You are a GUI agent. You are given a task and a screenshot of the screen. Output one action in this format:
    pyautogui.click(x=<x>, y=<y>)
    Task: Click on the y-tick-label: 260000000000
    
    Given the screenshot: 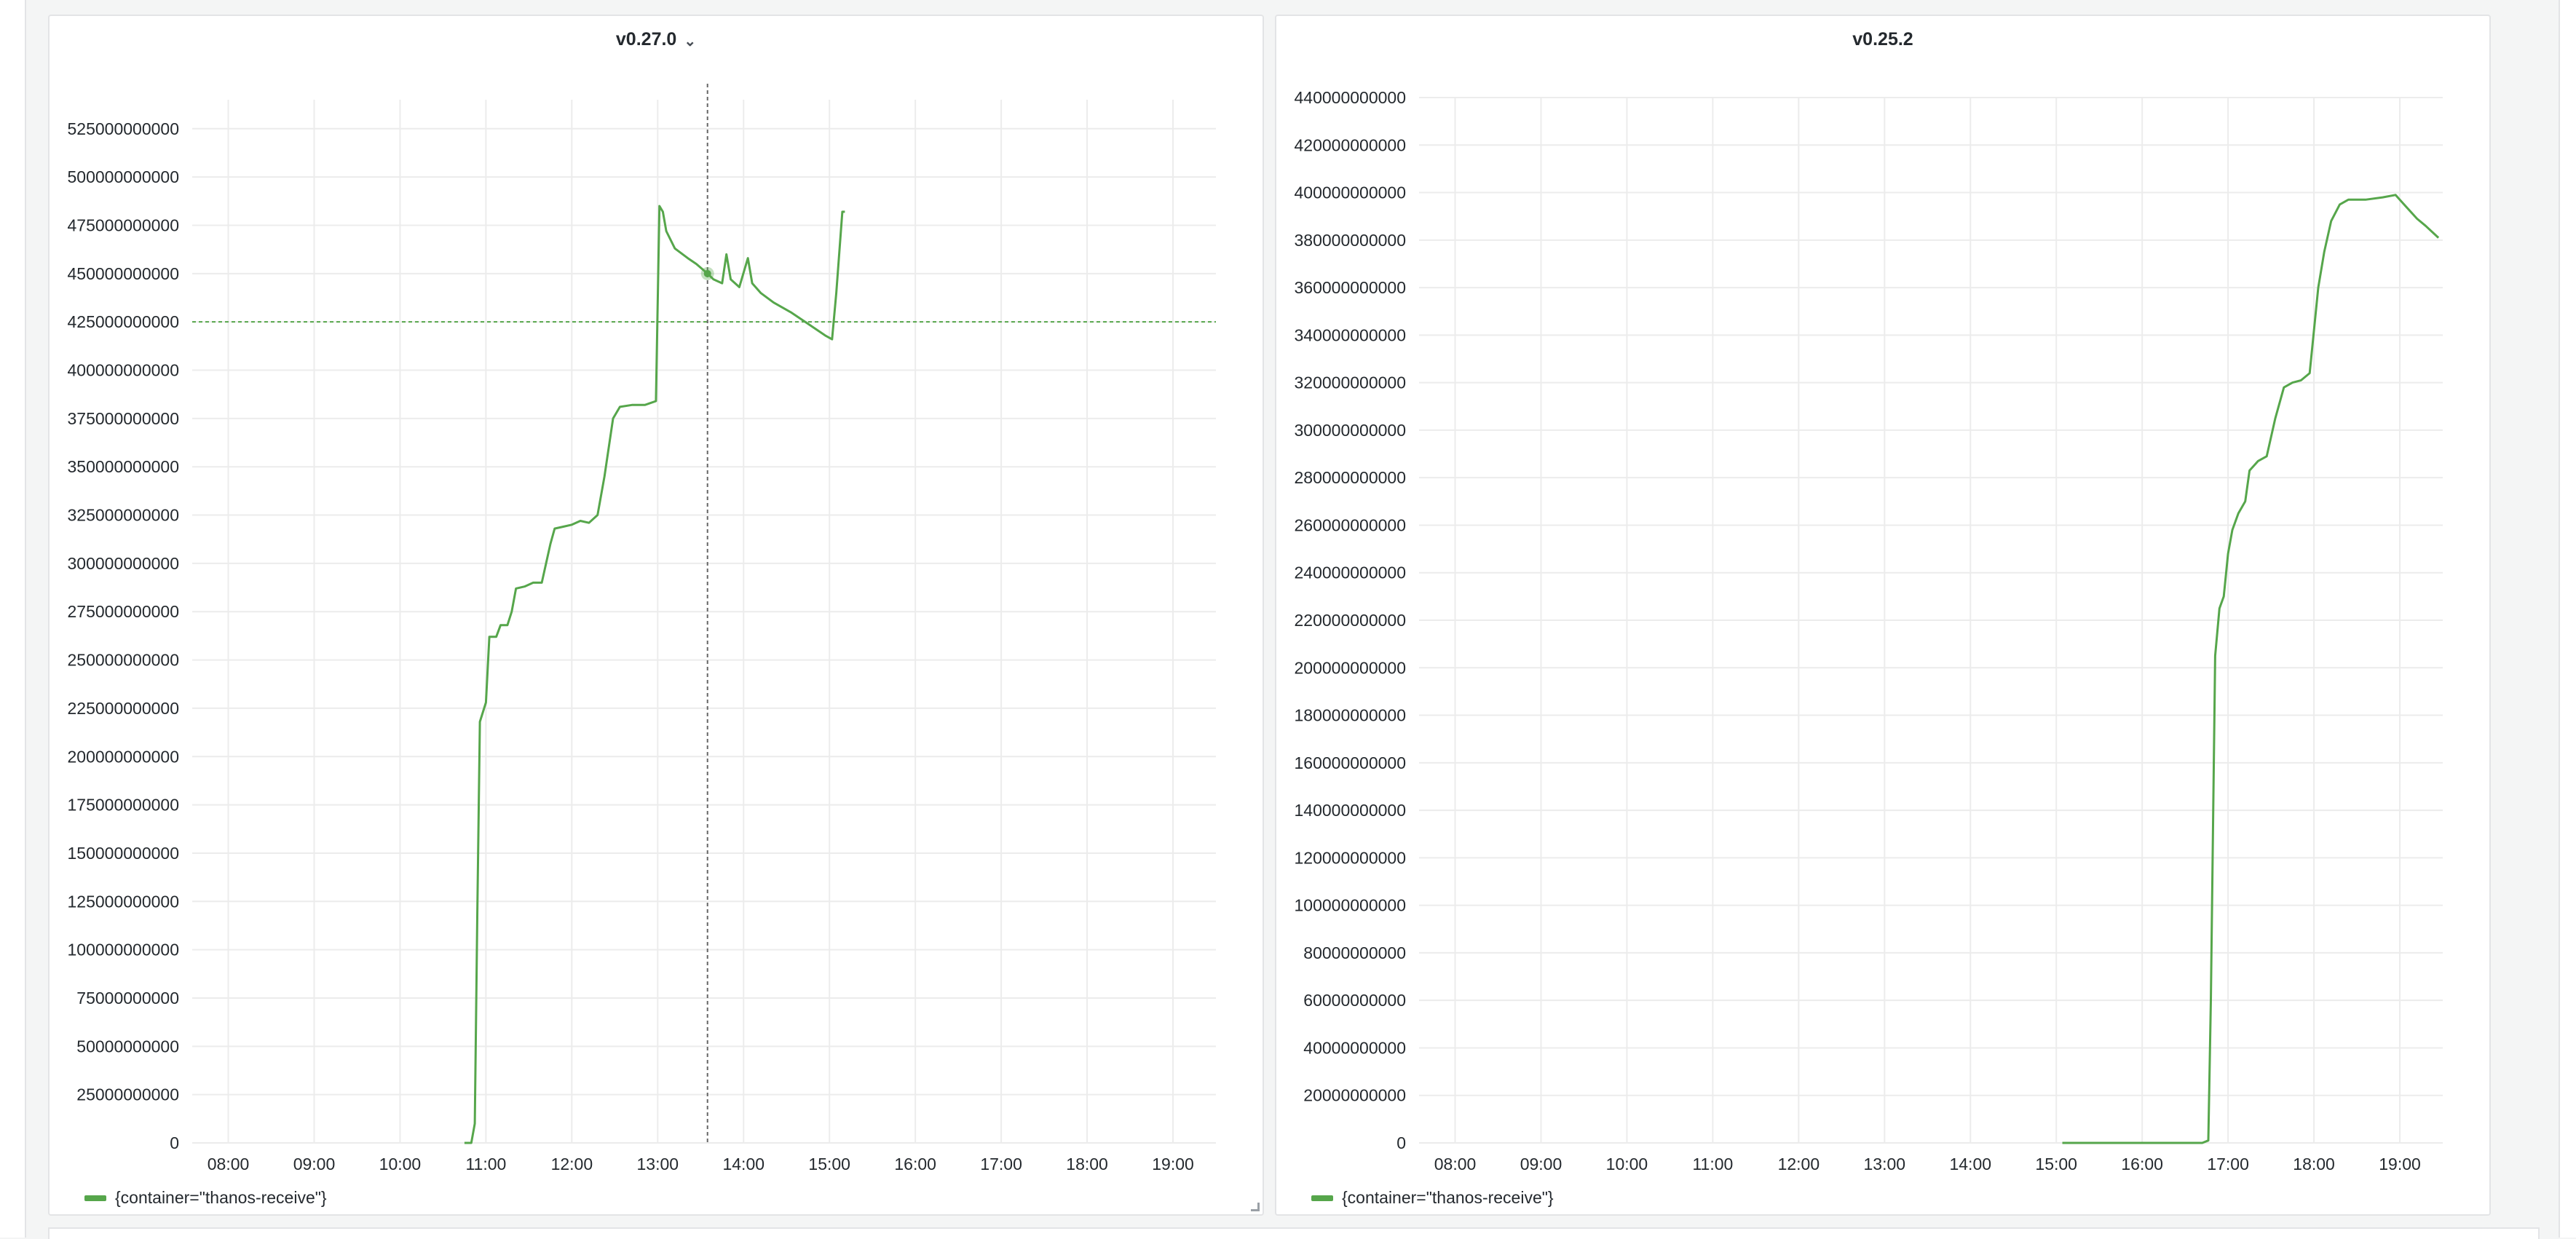 What is the action you would take?
    pyautogui.click(x=1351, y=524)
    